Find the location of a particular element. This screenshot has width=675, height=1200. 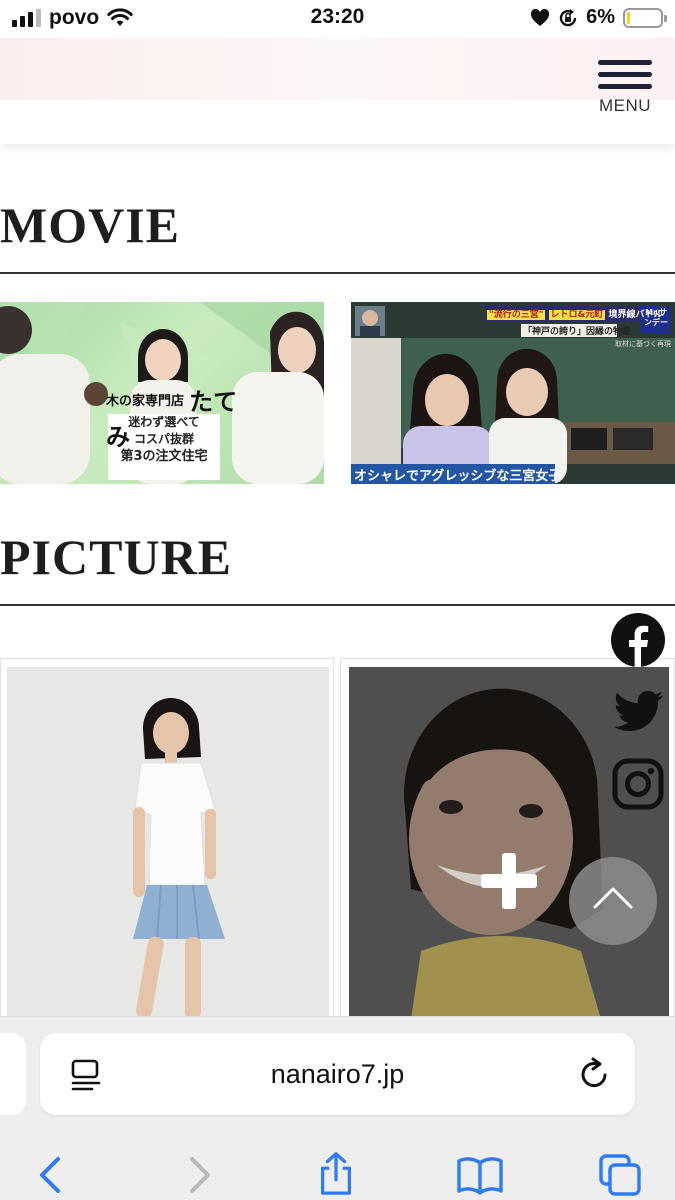

status-bar: povo 23:20 6% is located at coordinates (337, 19).